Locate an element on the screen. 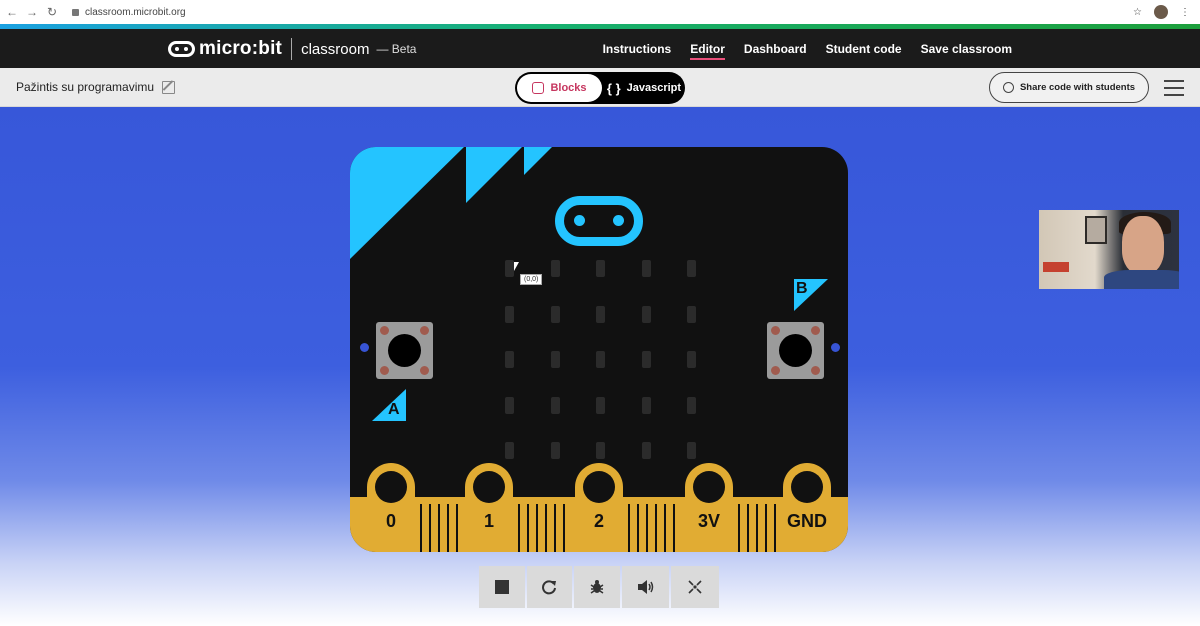 This screenshot has width=1200, height=626. javascript-tab: { } Javascript is located at coordinates (644, 88).